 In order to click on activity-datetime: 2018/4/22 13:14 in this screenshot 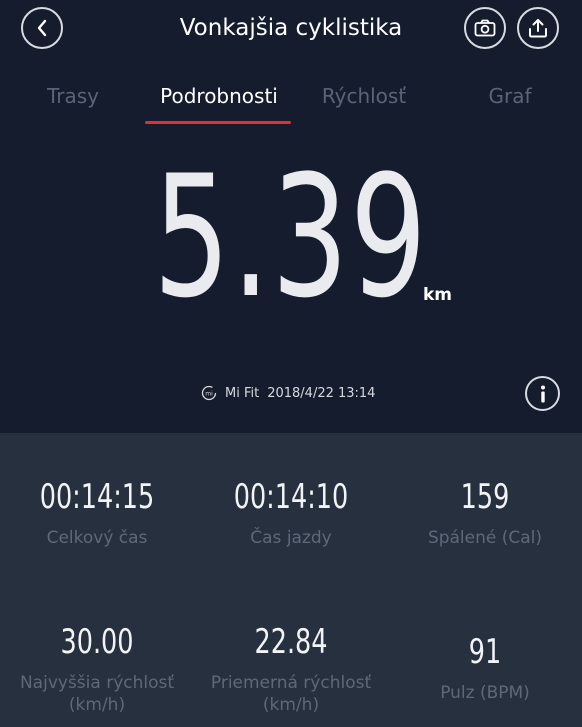, I will do `click(321, 393)`.